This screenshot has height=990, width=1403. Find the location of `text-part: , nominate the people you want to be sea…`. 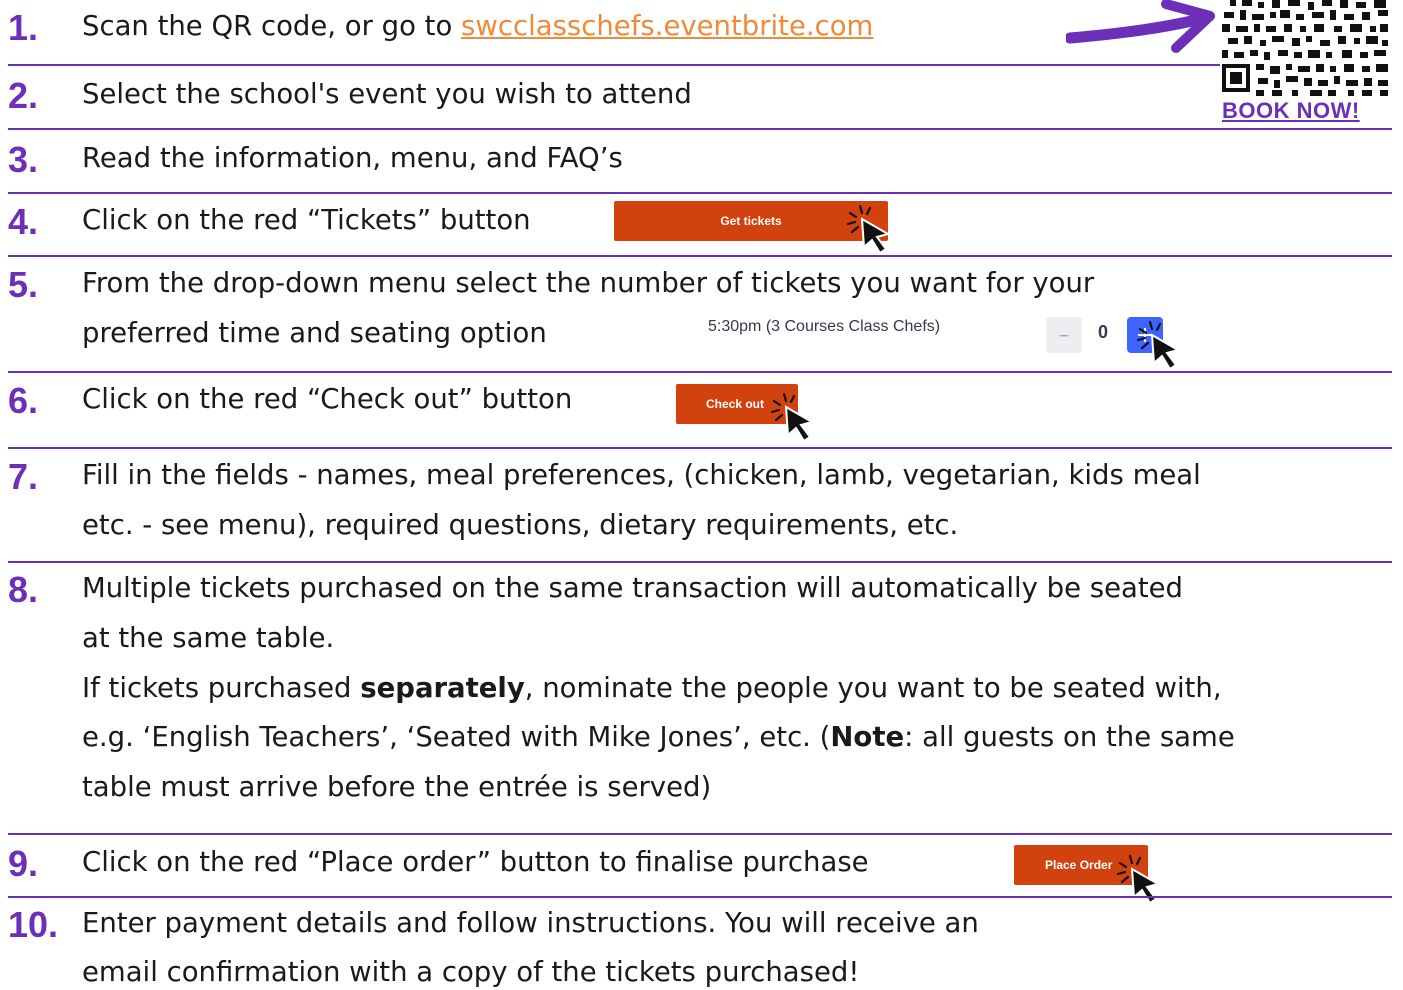

text-part: , nominate the people you want to be sea… is located at coordinates (873, 688).